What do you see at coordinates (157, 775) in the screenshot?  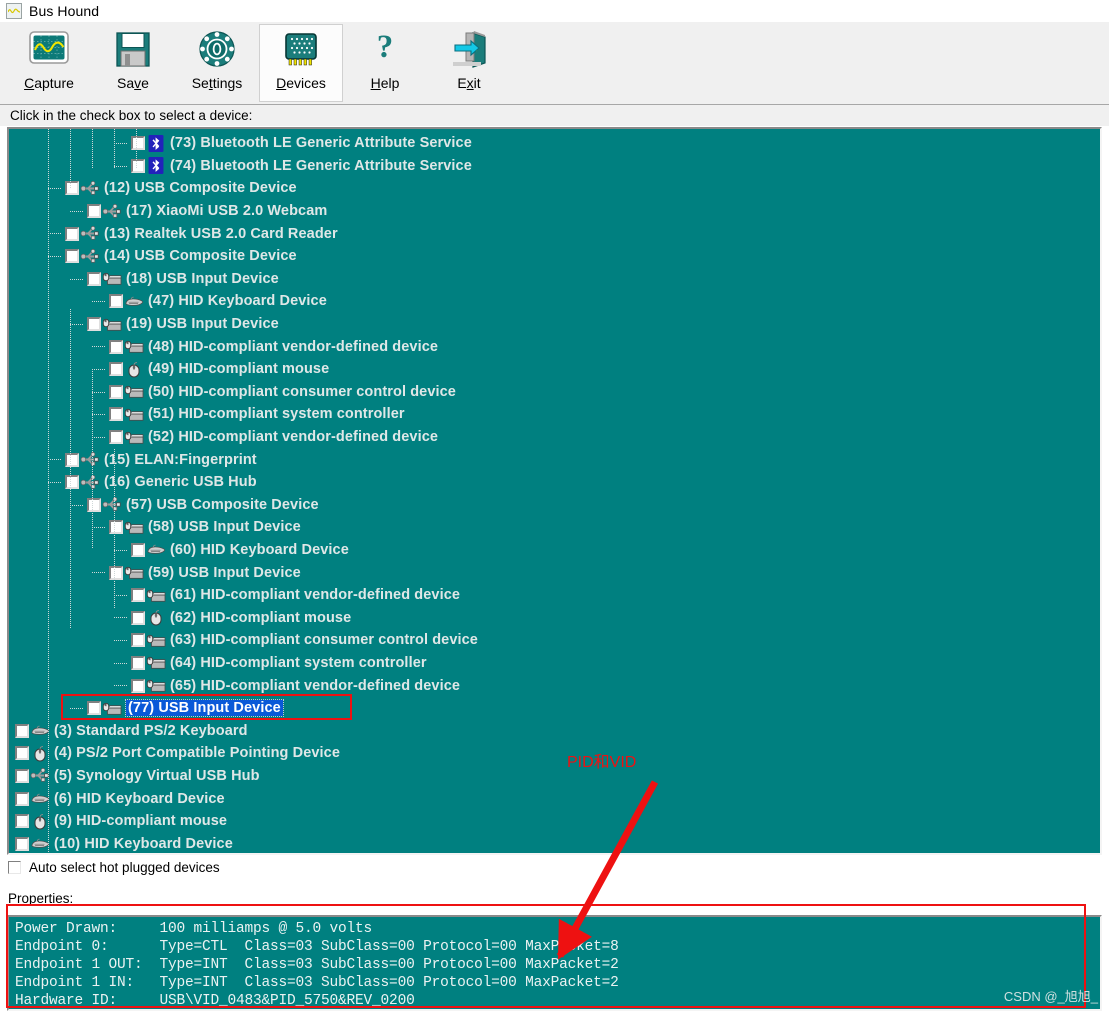 I see `device-label: (5) Synology Virtual USB Hub` at bounding box center [157, 775].